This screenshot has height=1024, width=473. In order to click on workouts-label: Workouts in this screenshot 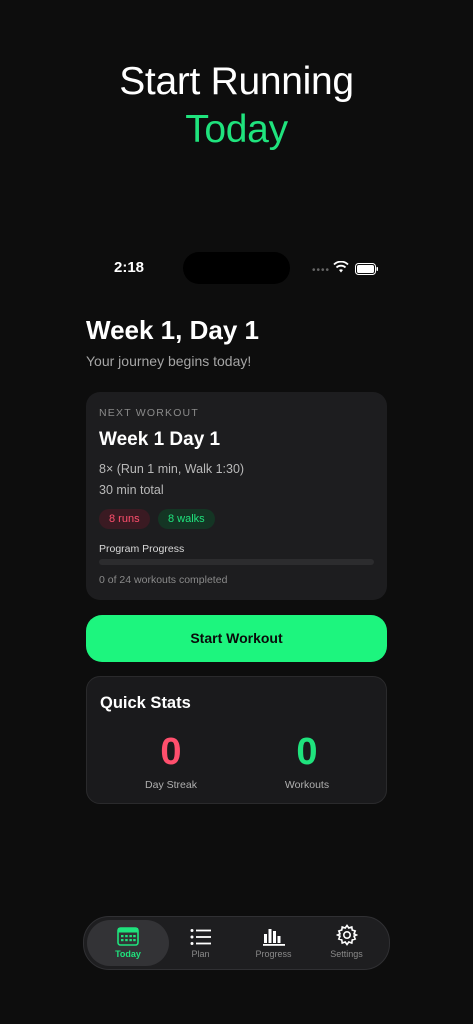, I will do `click(307, 785)`.